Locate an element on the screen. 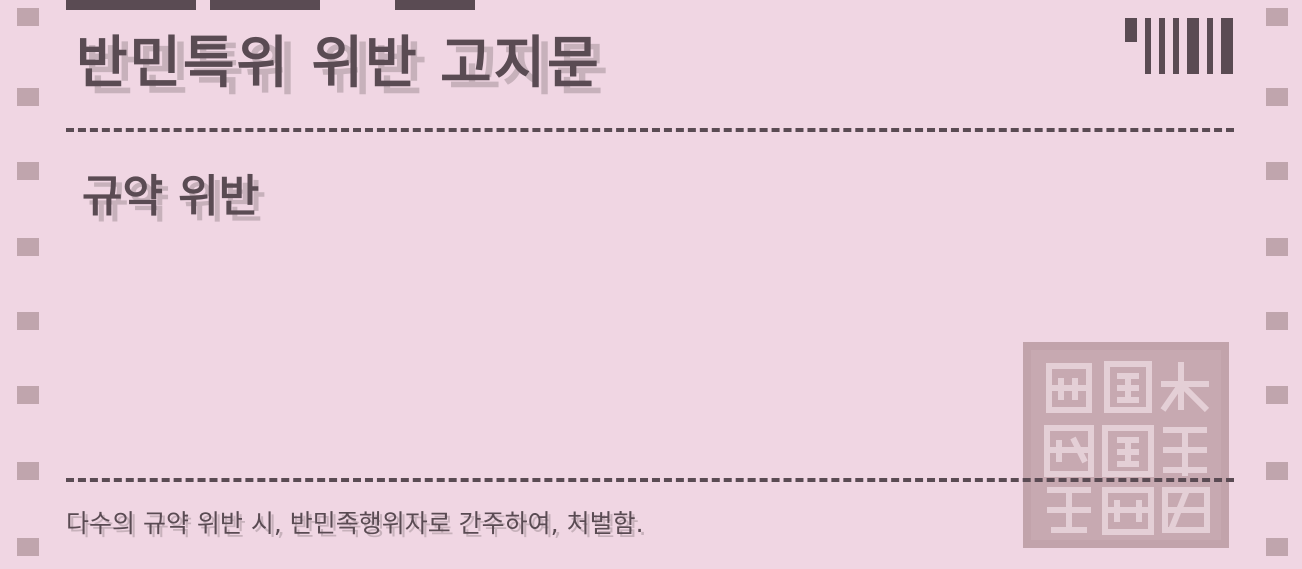 The image size is (1302, 569). right-perforation-strip is located at coordinates (1277, 284).